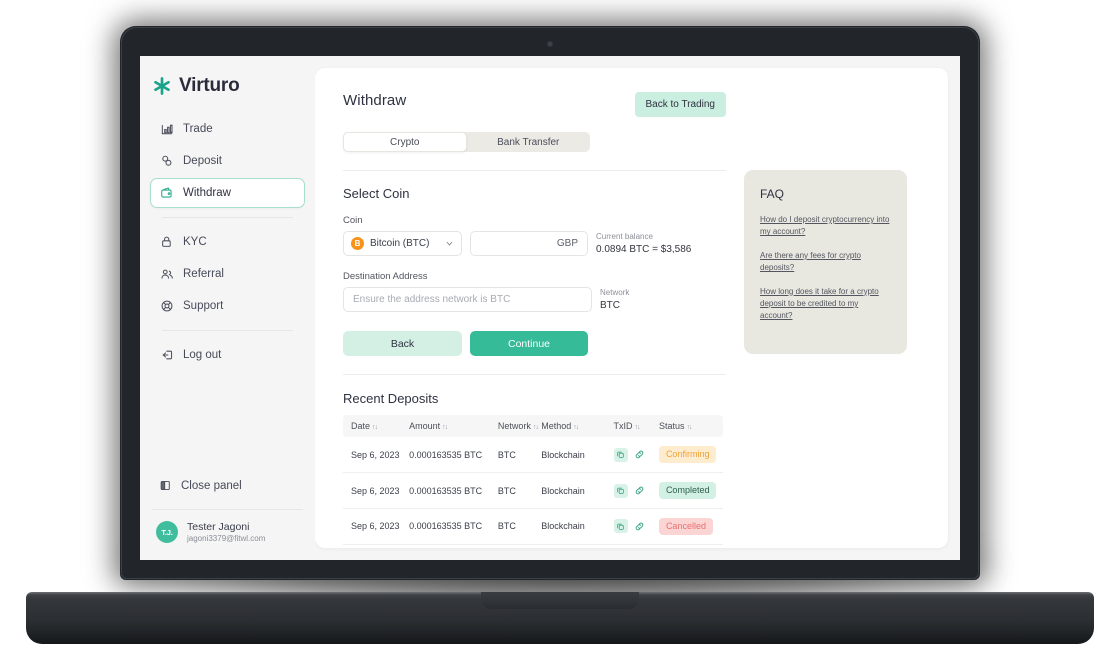  Describe the element at coordinates (453, 426) in the screenshot. I see `column-header-amount: Amount ↑↓` at that location.